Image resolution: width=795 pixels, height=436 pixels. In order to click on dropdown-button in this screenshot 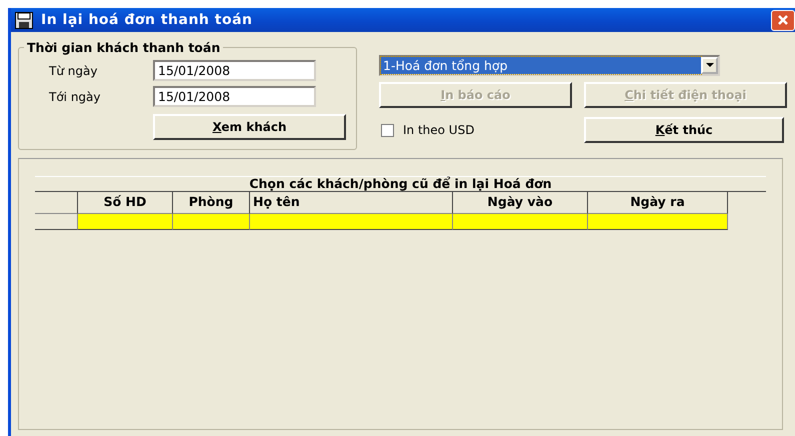, I will do `click(709, 65)`.